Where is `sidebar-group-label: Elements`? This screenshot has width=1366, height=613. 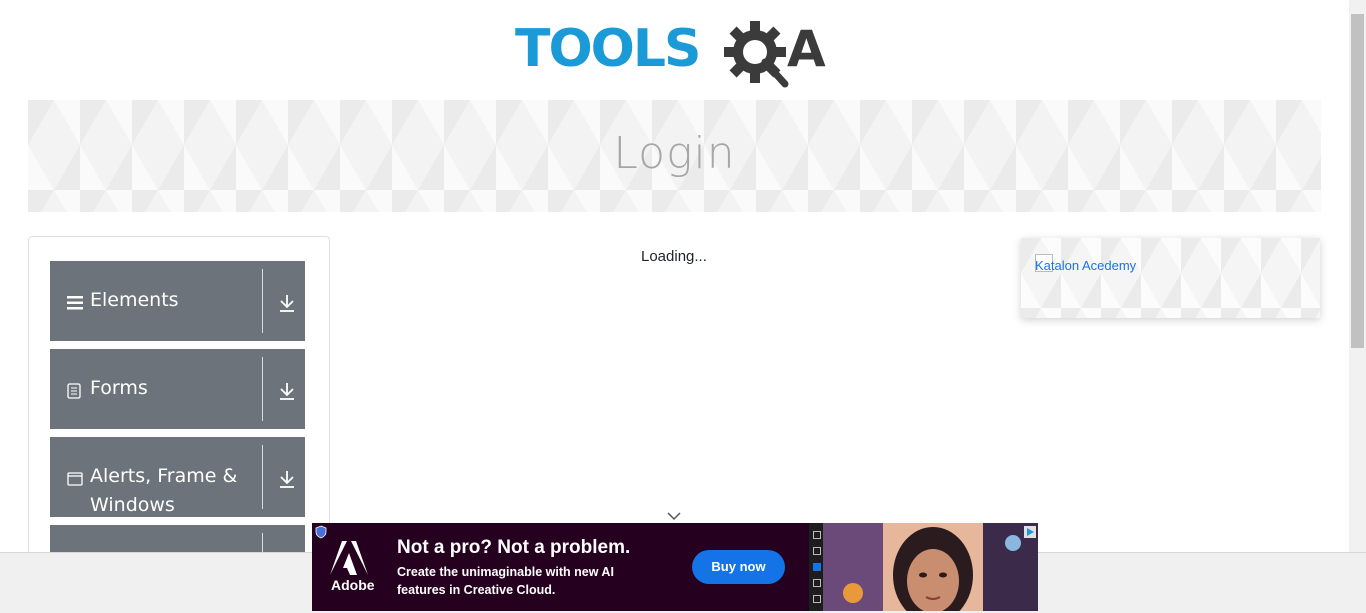 sidebar-group-label: Elements is located at coordinates (134, 300).